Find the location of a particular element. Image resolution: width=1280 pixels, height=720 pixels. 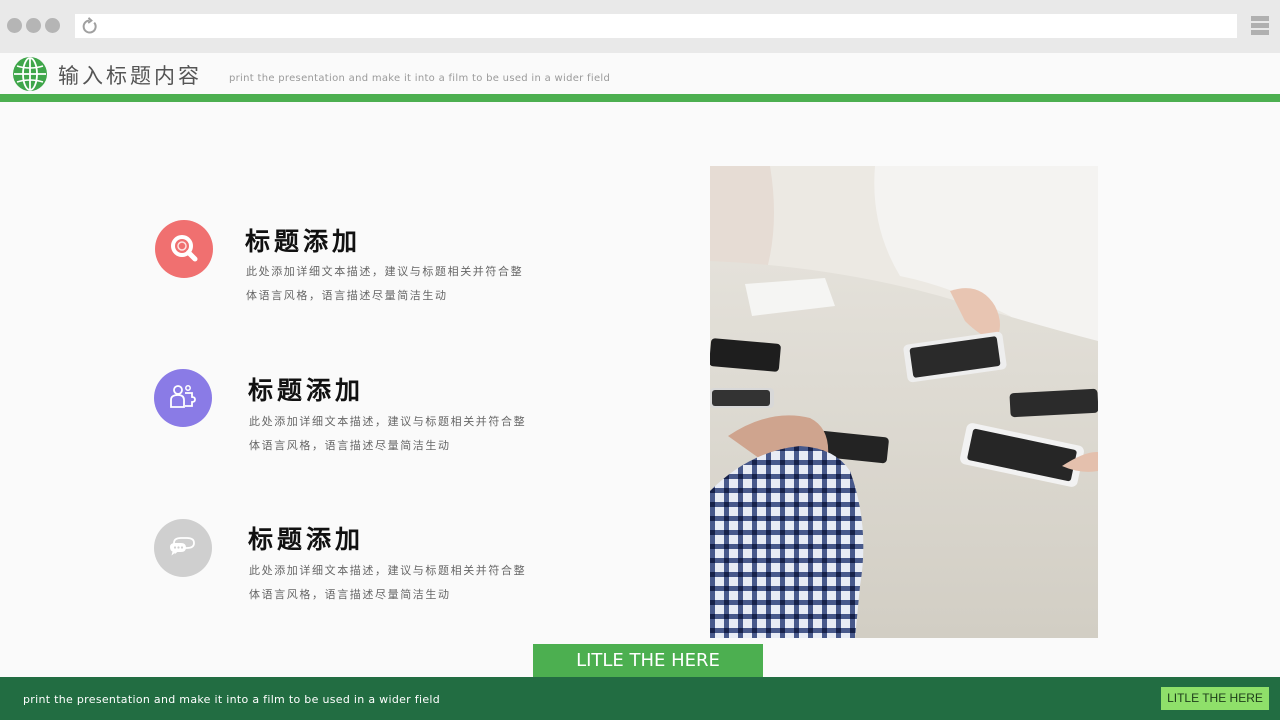

item-1-desc-line1: 此处添加详细文本描述，建议与标题相关并符合整 is located at coordinates (385, 271).